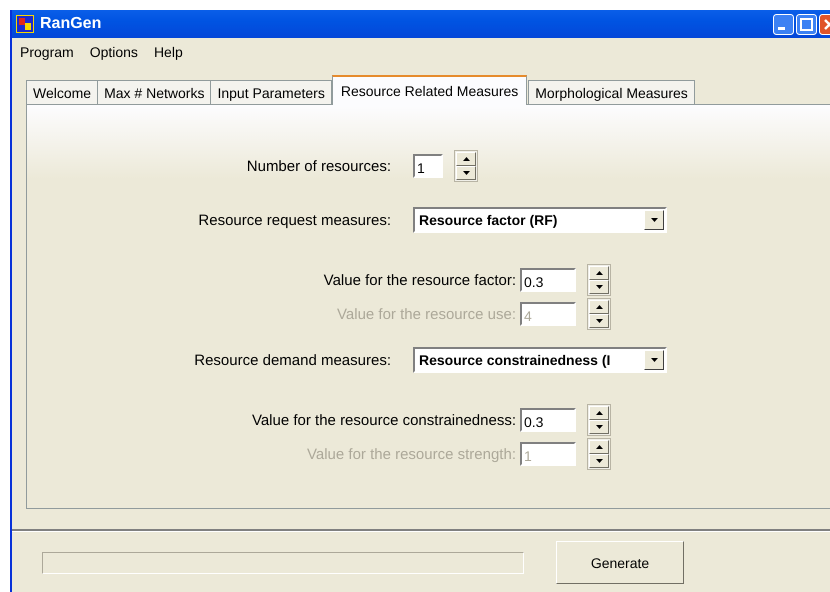  Describe the element at coordinates (271, 92) in the screenshot. I see `tab: Input Parameters` at that location.